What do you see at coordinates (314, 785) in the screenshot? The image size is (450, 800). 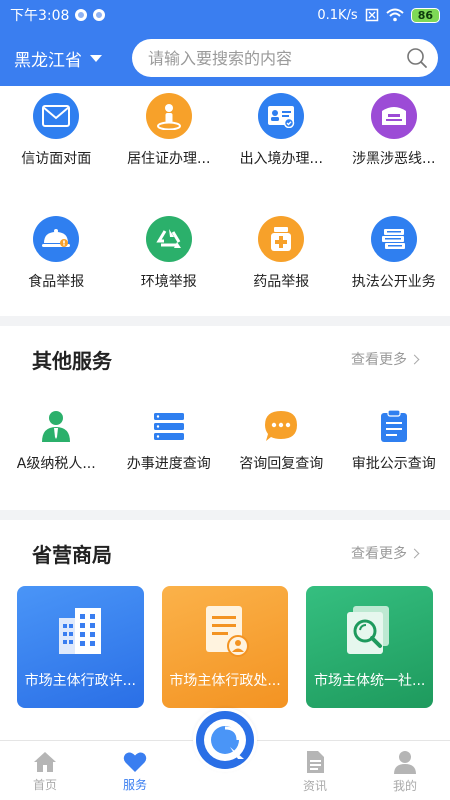 I see `tab-label: 资讯` at bounding box center [314, 785].